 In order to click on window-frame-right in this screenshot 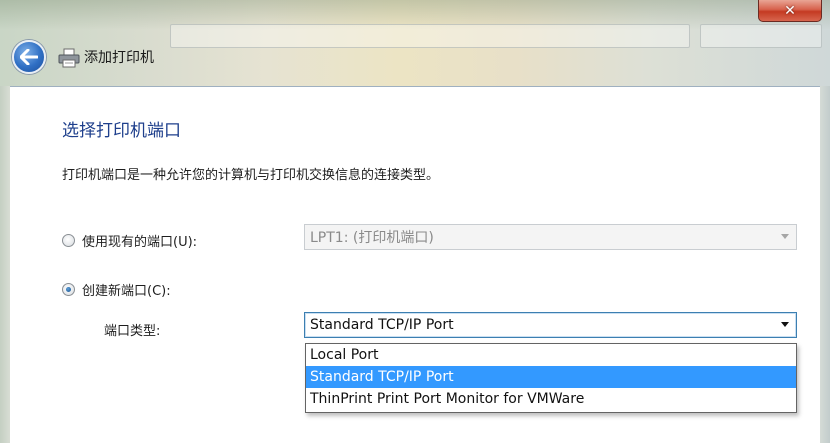, I will do `click(825, 264)`.